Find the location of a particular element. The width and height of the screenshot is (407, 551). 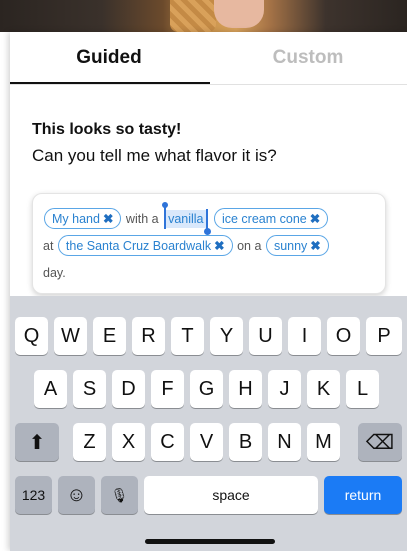

caption-line-1: My hand ✖ with a vanilla ice cream cone ✖ is located at coordinates (186, 218).